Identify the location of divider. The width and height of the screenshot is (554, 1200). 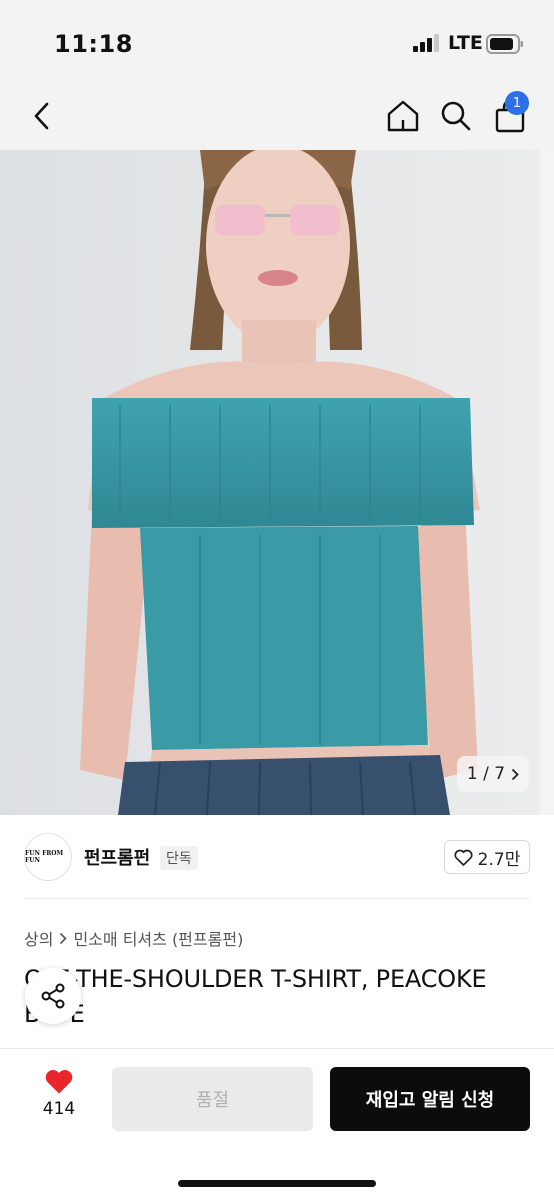
(277, 898).